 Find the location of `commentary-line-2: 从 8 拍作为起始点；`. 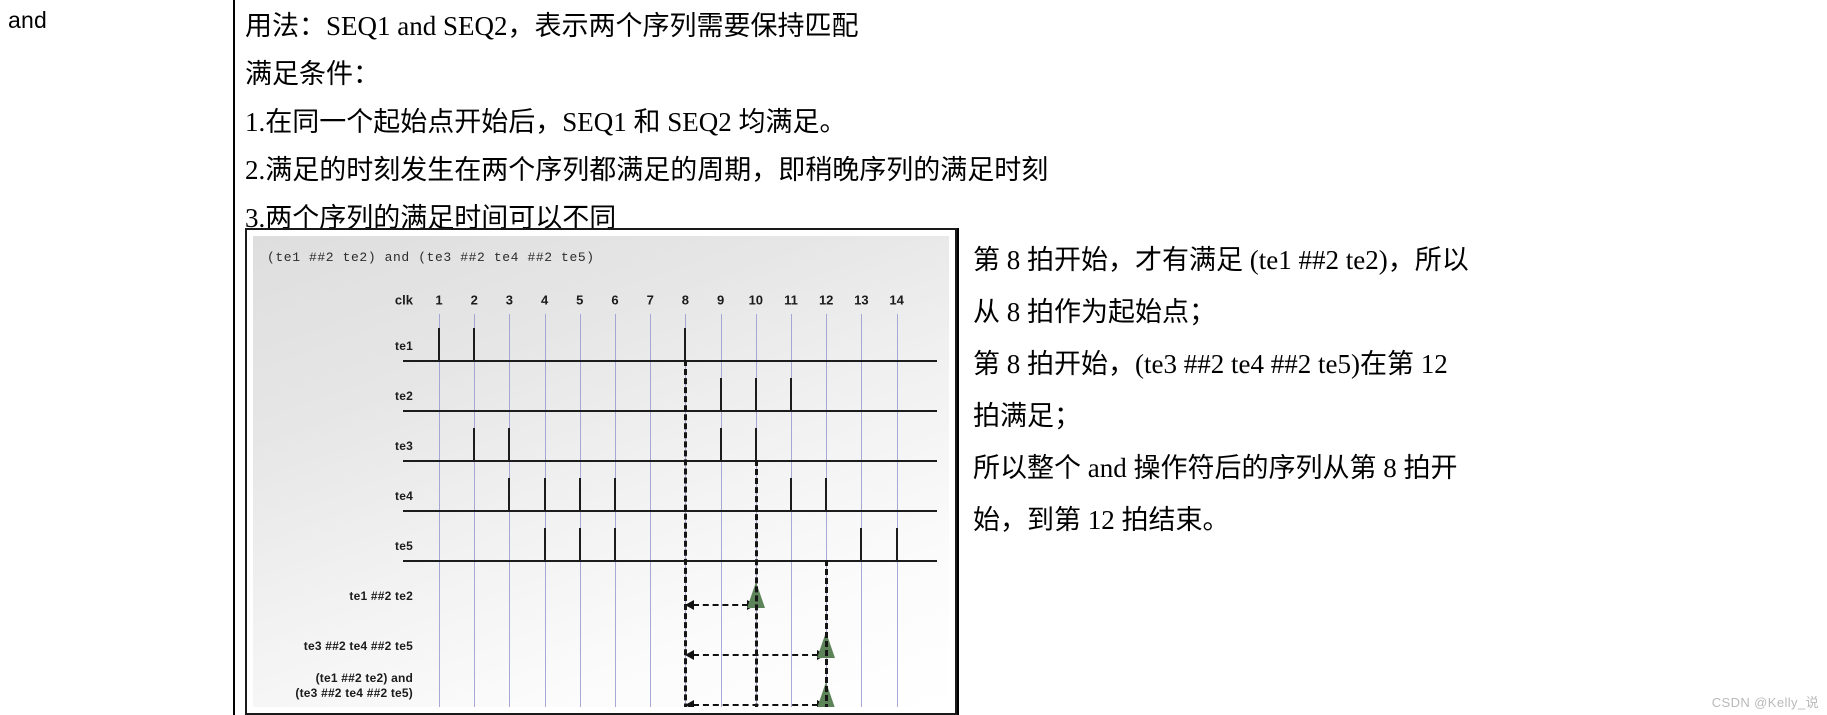

commentary-line-2: 从 8 拍作为起始点； is located at coordinates (1094, 312).